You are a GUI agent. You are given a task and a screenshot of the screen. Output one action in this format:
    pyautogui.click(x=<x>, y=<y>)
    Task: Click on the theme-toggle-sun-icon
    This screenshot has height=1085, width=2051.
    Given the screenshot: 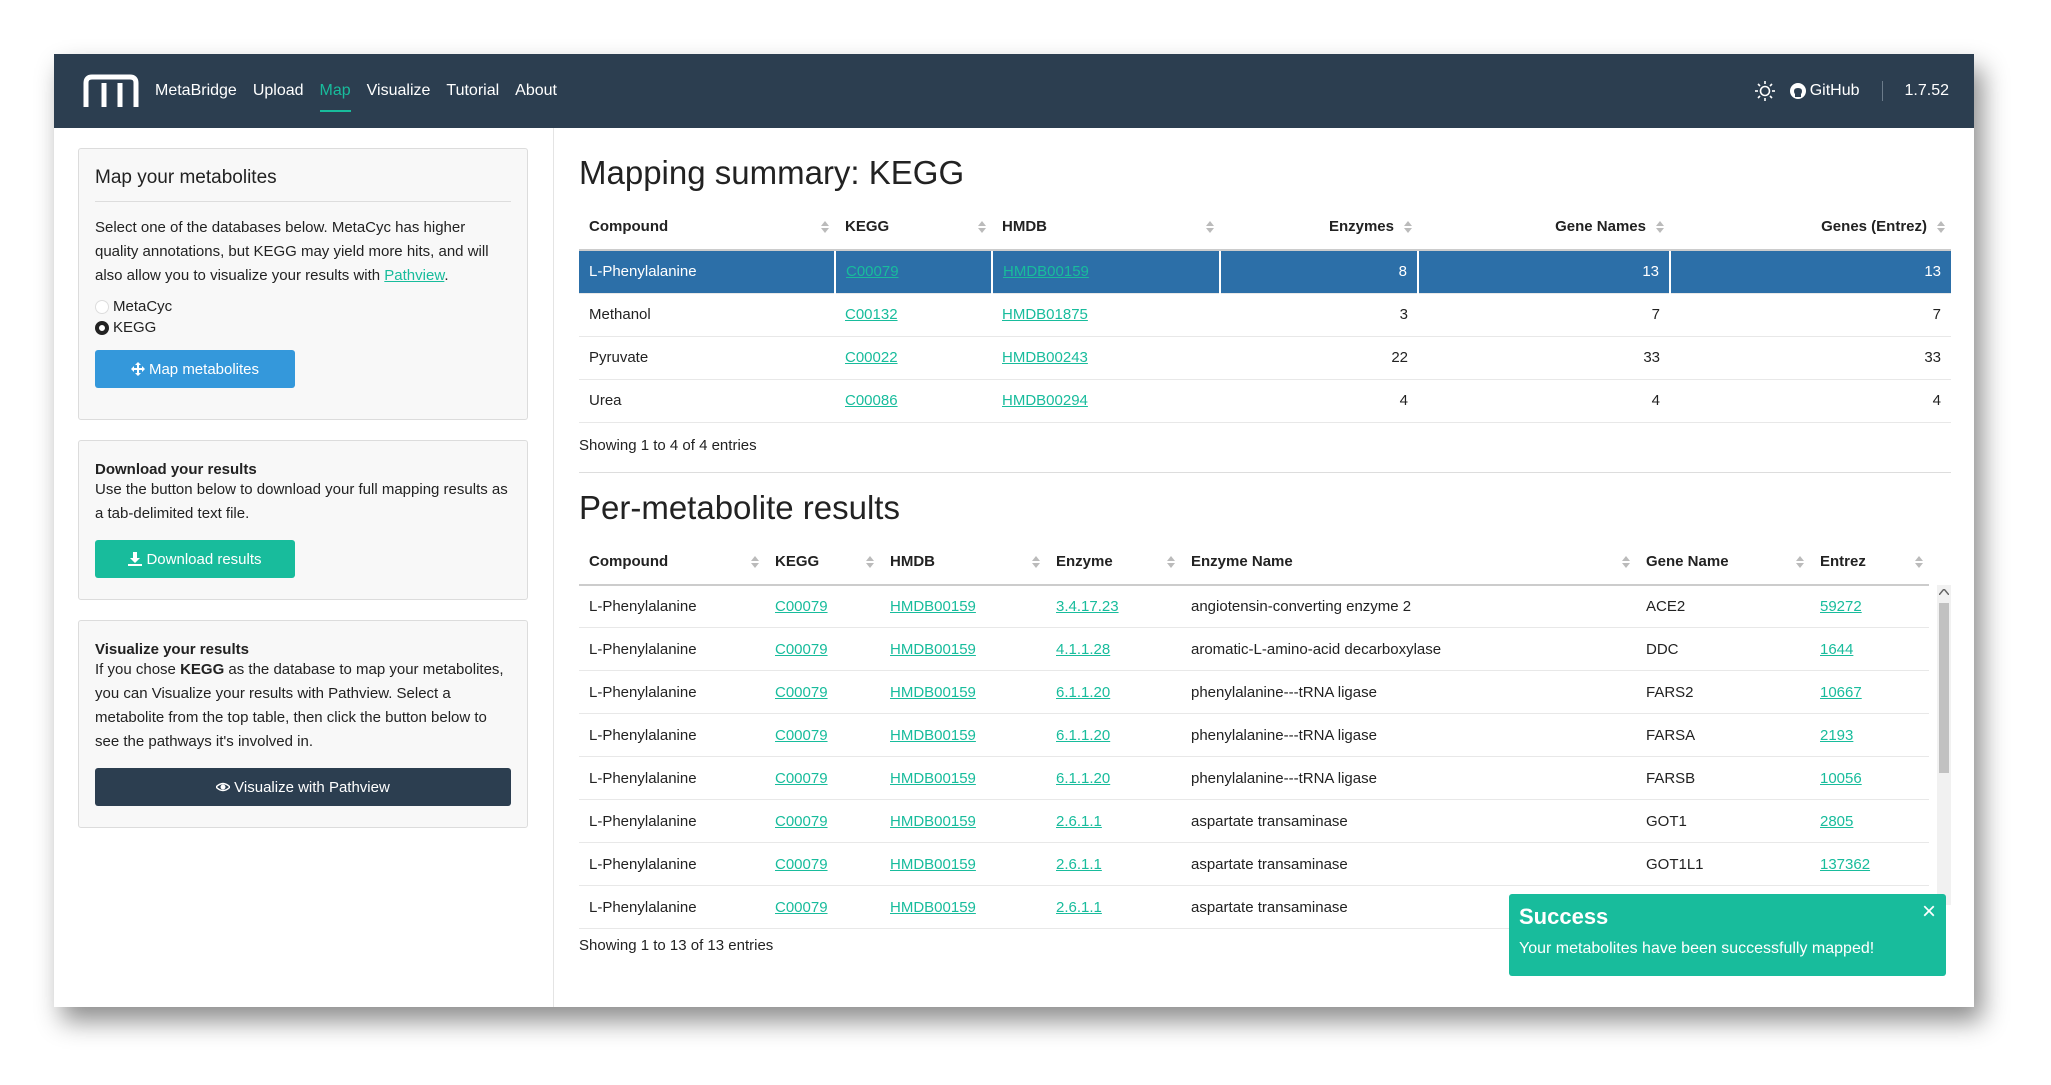 What is the action you would take?
    pyautogui.click(x=1765, y=91)
    